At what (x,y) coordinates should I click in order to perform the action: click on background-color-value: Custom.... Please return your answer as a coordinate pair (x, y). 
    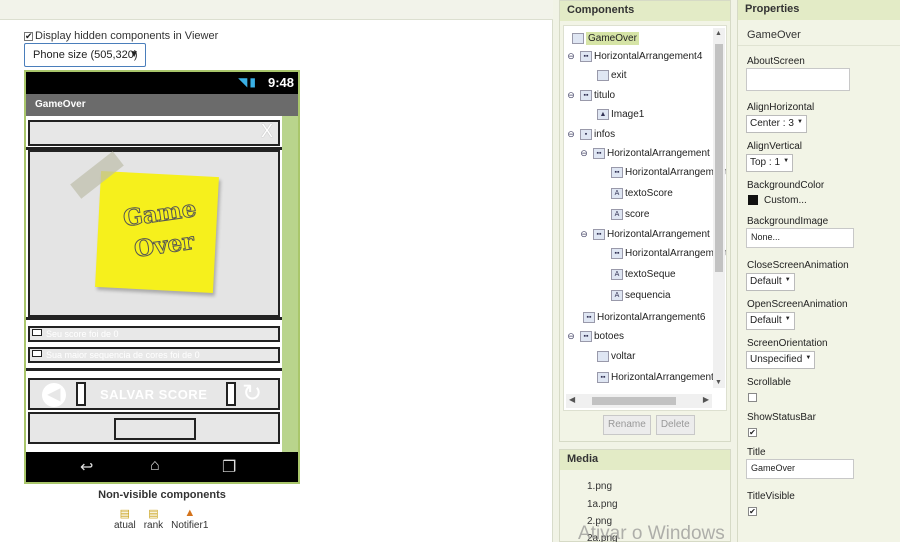
    Looking at the image, I should click on (785, 200).